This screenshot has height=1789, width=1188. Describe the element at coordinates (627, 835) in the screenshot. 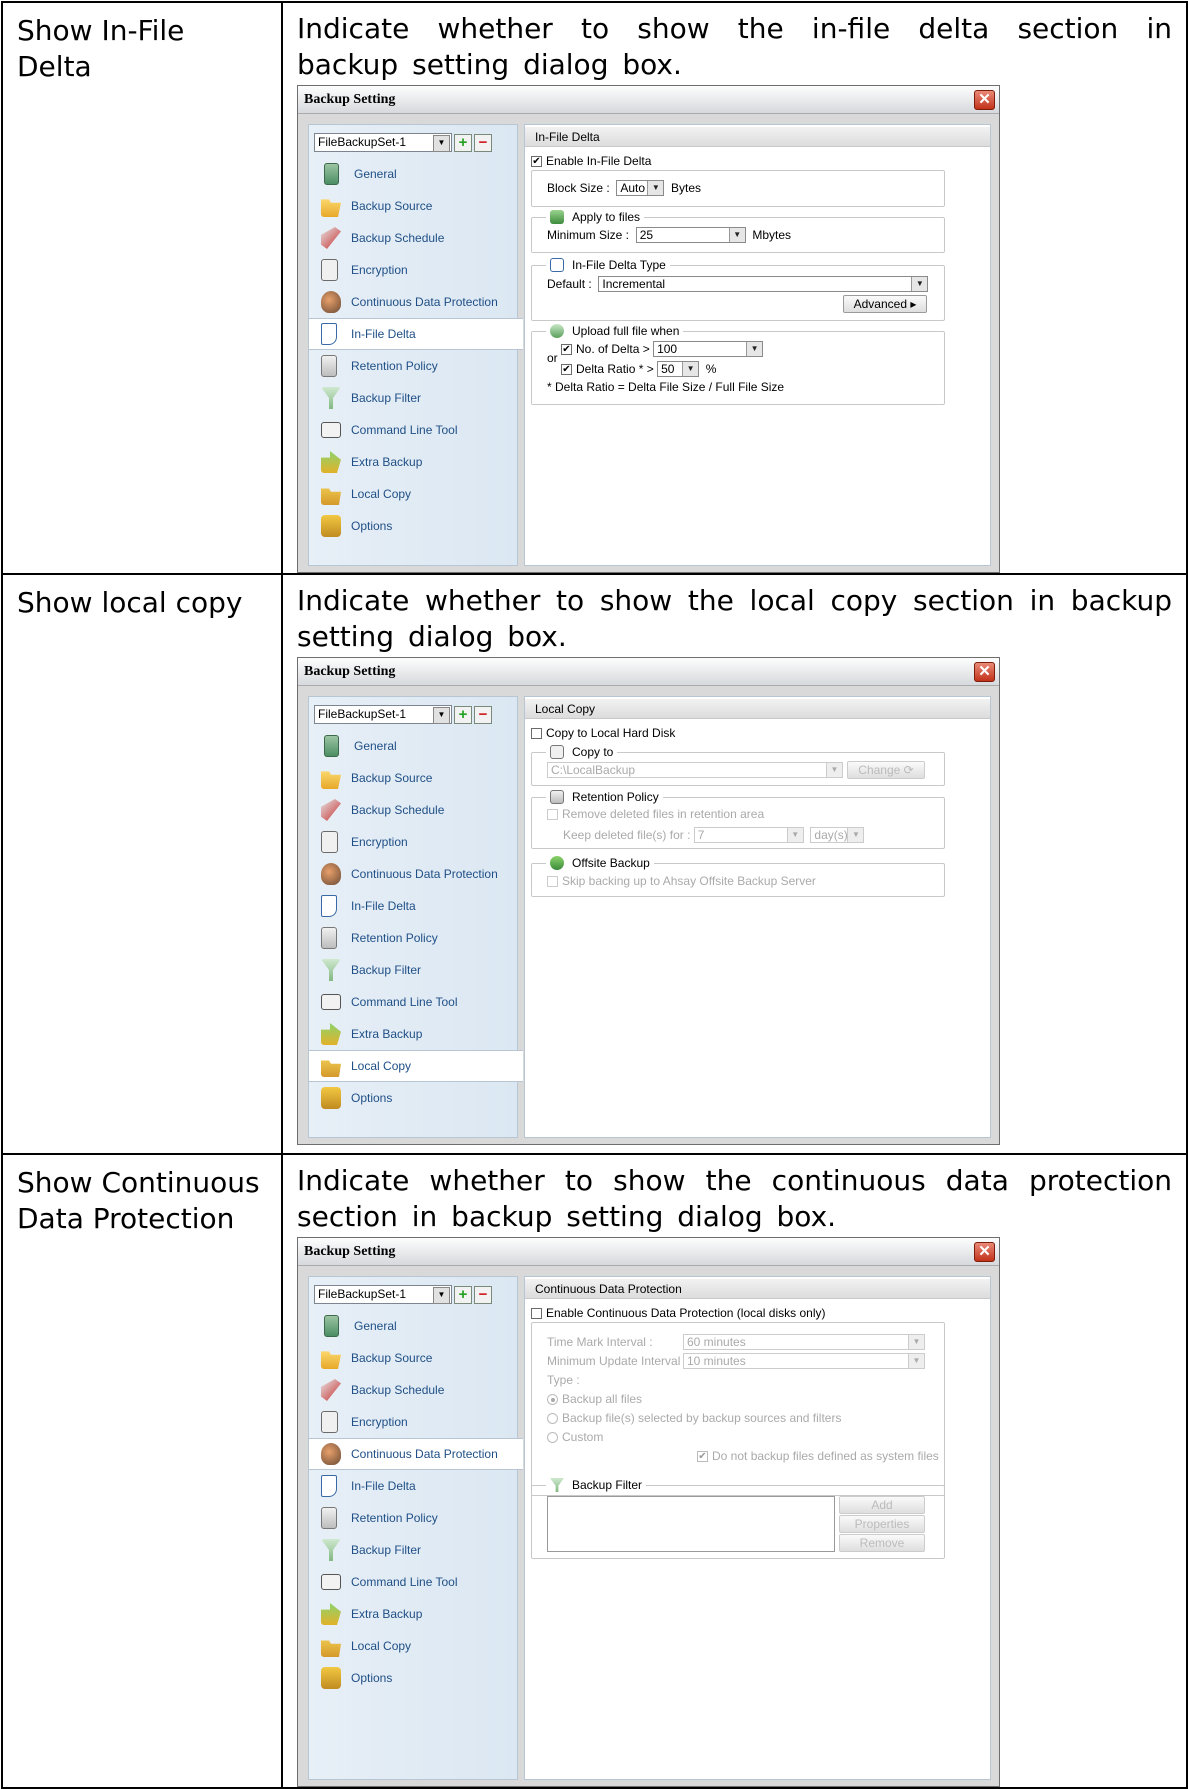

I see `field-label: Keep deleted file(s) for :` at that location.